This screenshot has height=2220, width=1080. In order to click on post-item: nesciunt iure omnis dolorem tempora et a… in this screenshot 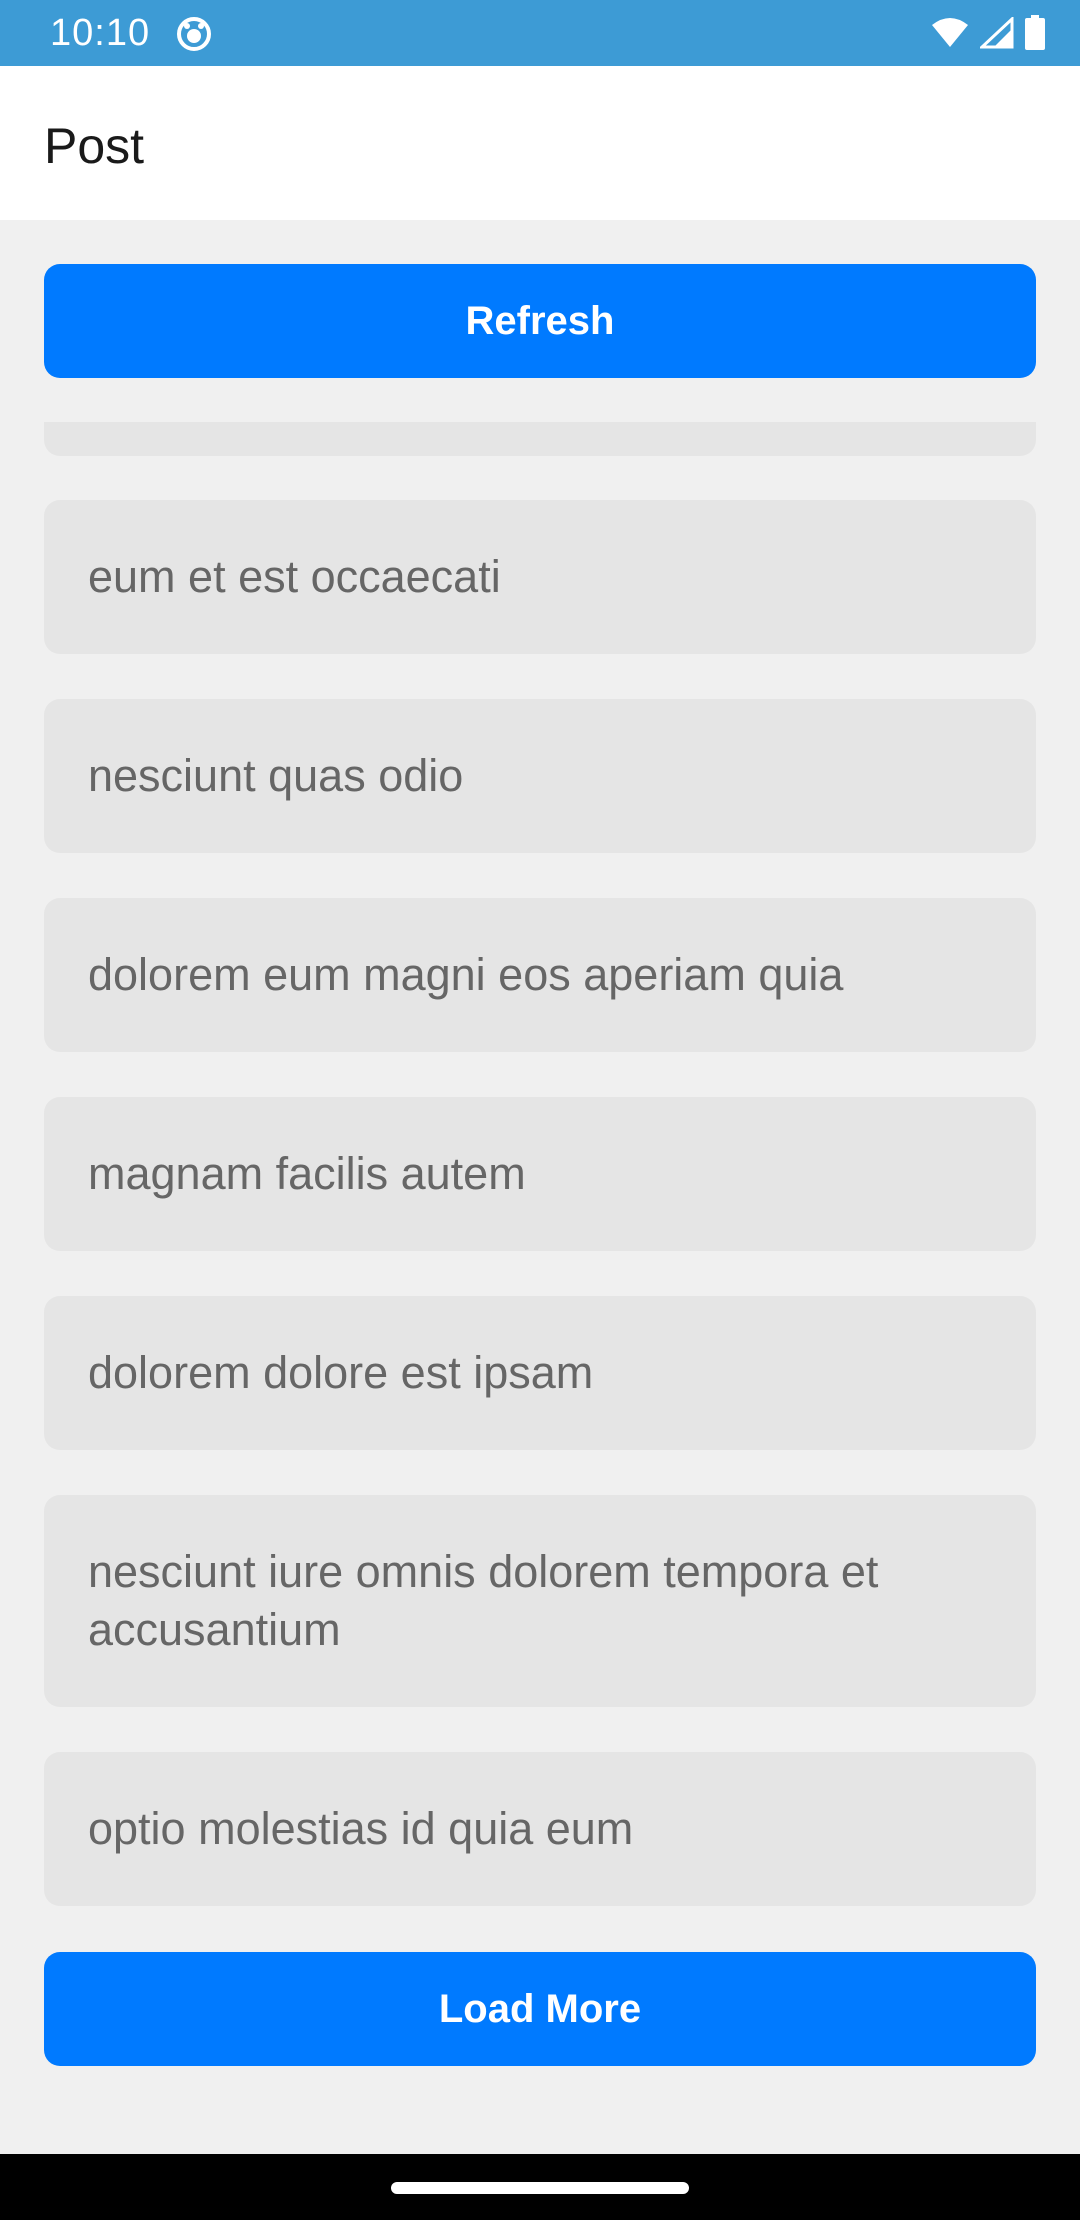, I will do `click(540, 1601)`.